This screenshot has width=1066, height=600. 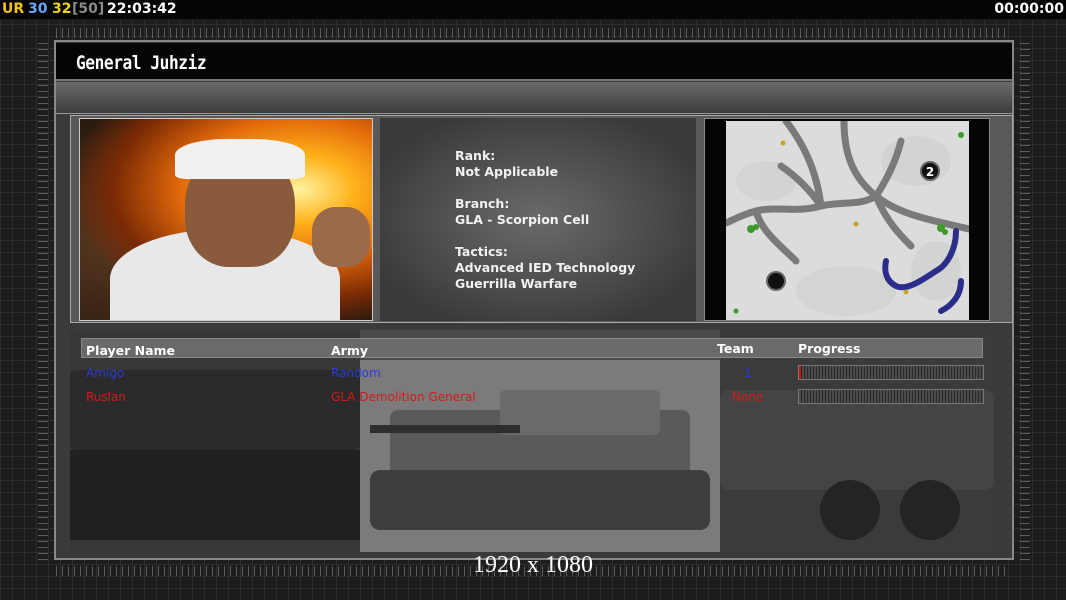 I want to click on column-header-army: Army, so click(x=350, y=350).